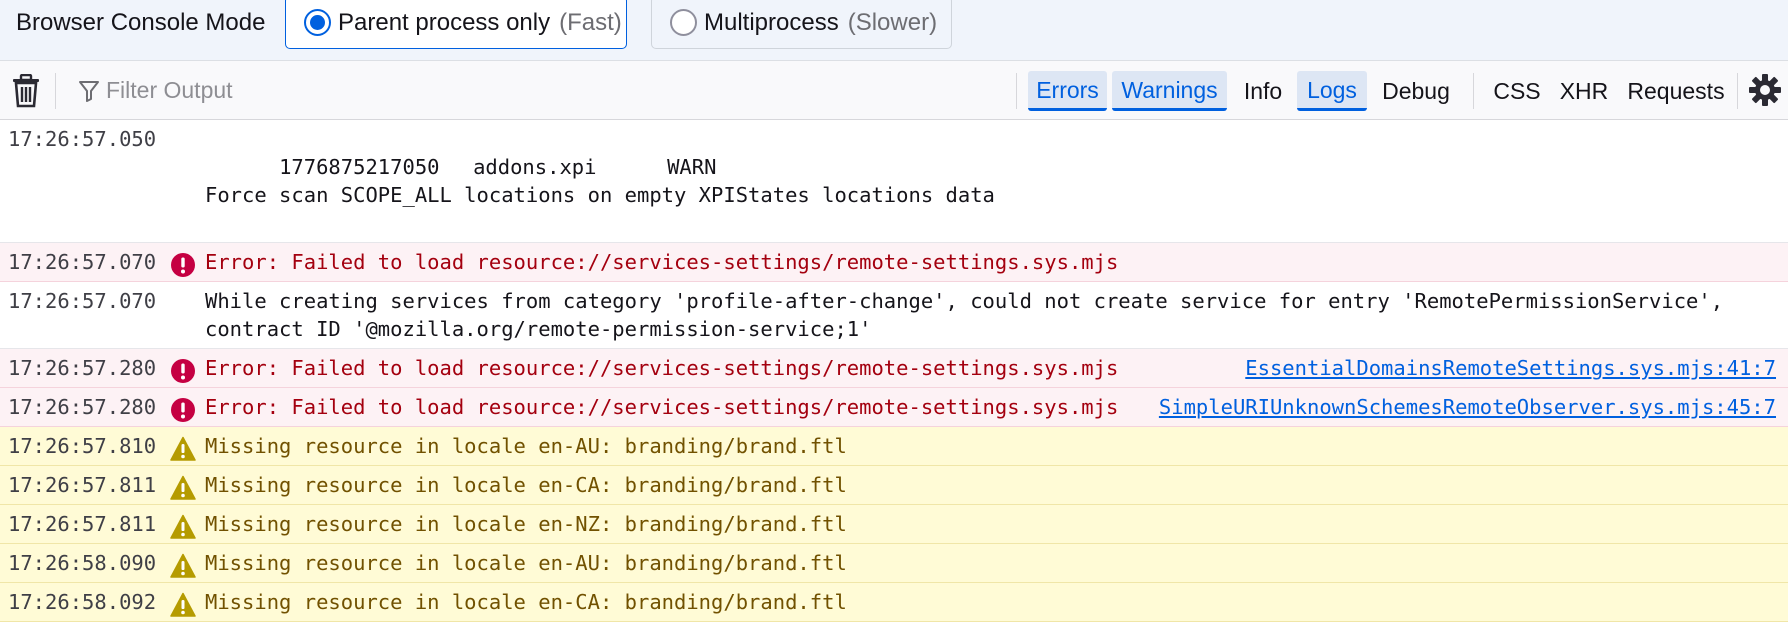 The width and height of the screenshot is (1788, 622). I want to click on message-timestamp: 17:26:57.810, so click(82, 446).